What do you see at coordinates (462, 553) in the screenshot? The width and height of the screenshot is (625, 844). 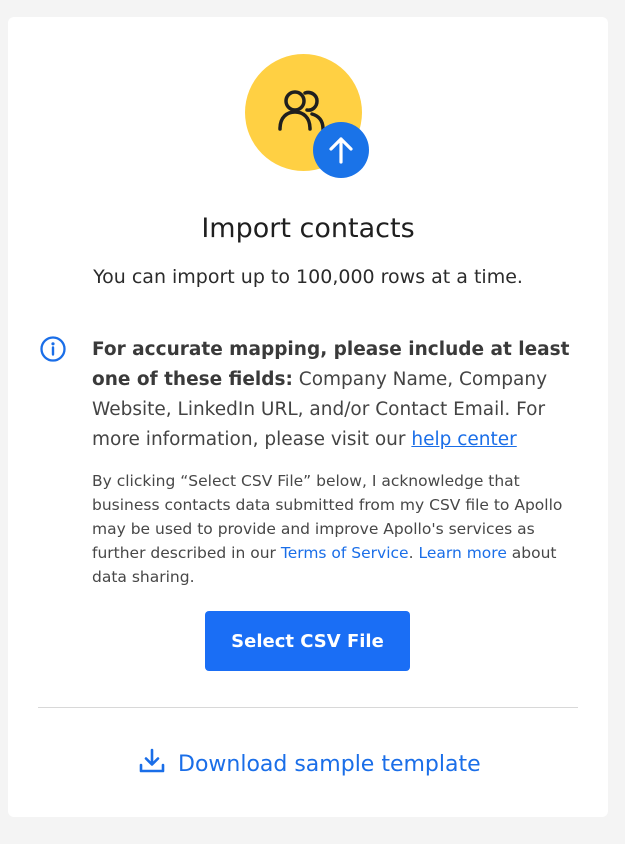 I see `learn-more-link: Learn more` at bounding box center [462, 553].